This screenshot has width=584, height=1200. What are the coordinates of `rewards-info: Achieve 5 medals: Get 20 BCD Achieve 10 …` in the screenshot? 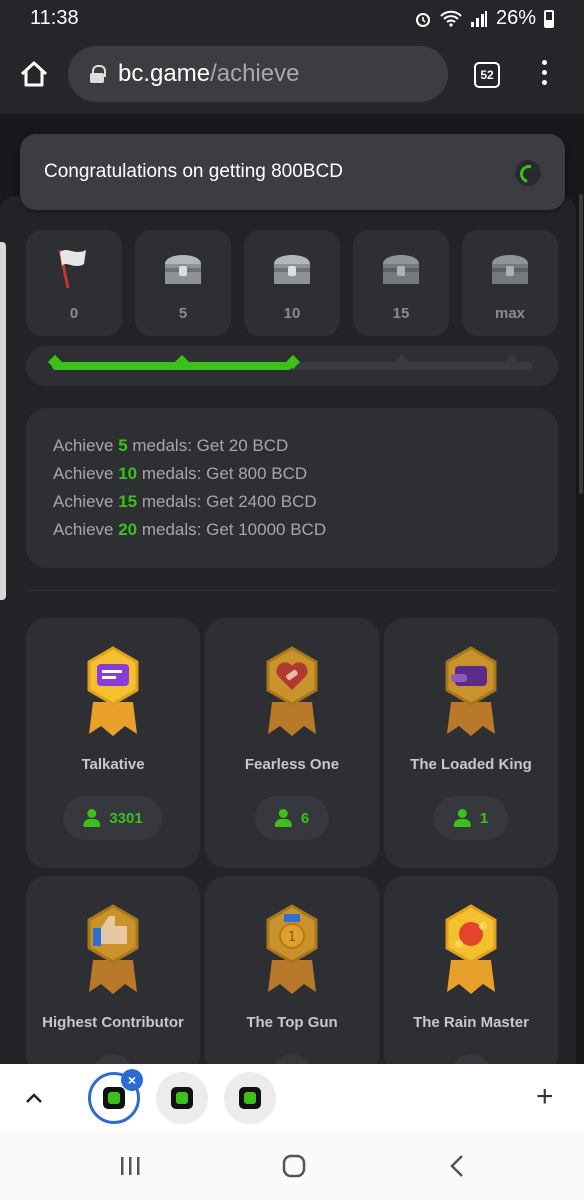 It's located at (292, 488).